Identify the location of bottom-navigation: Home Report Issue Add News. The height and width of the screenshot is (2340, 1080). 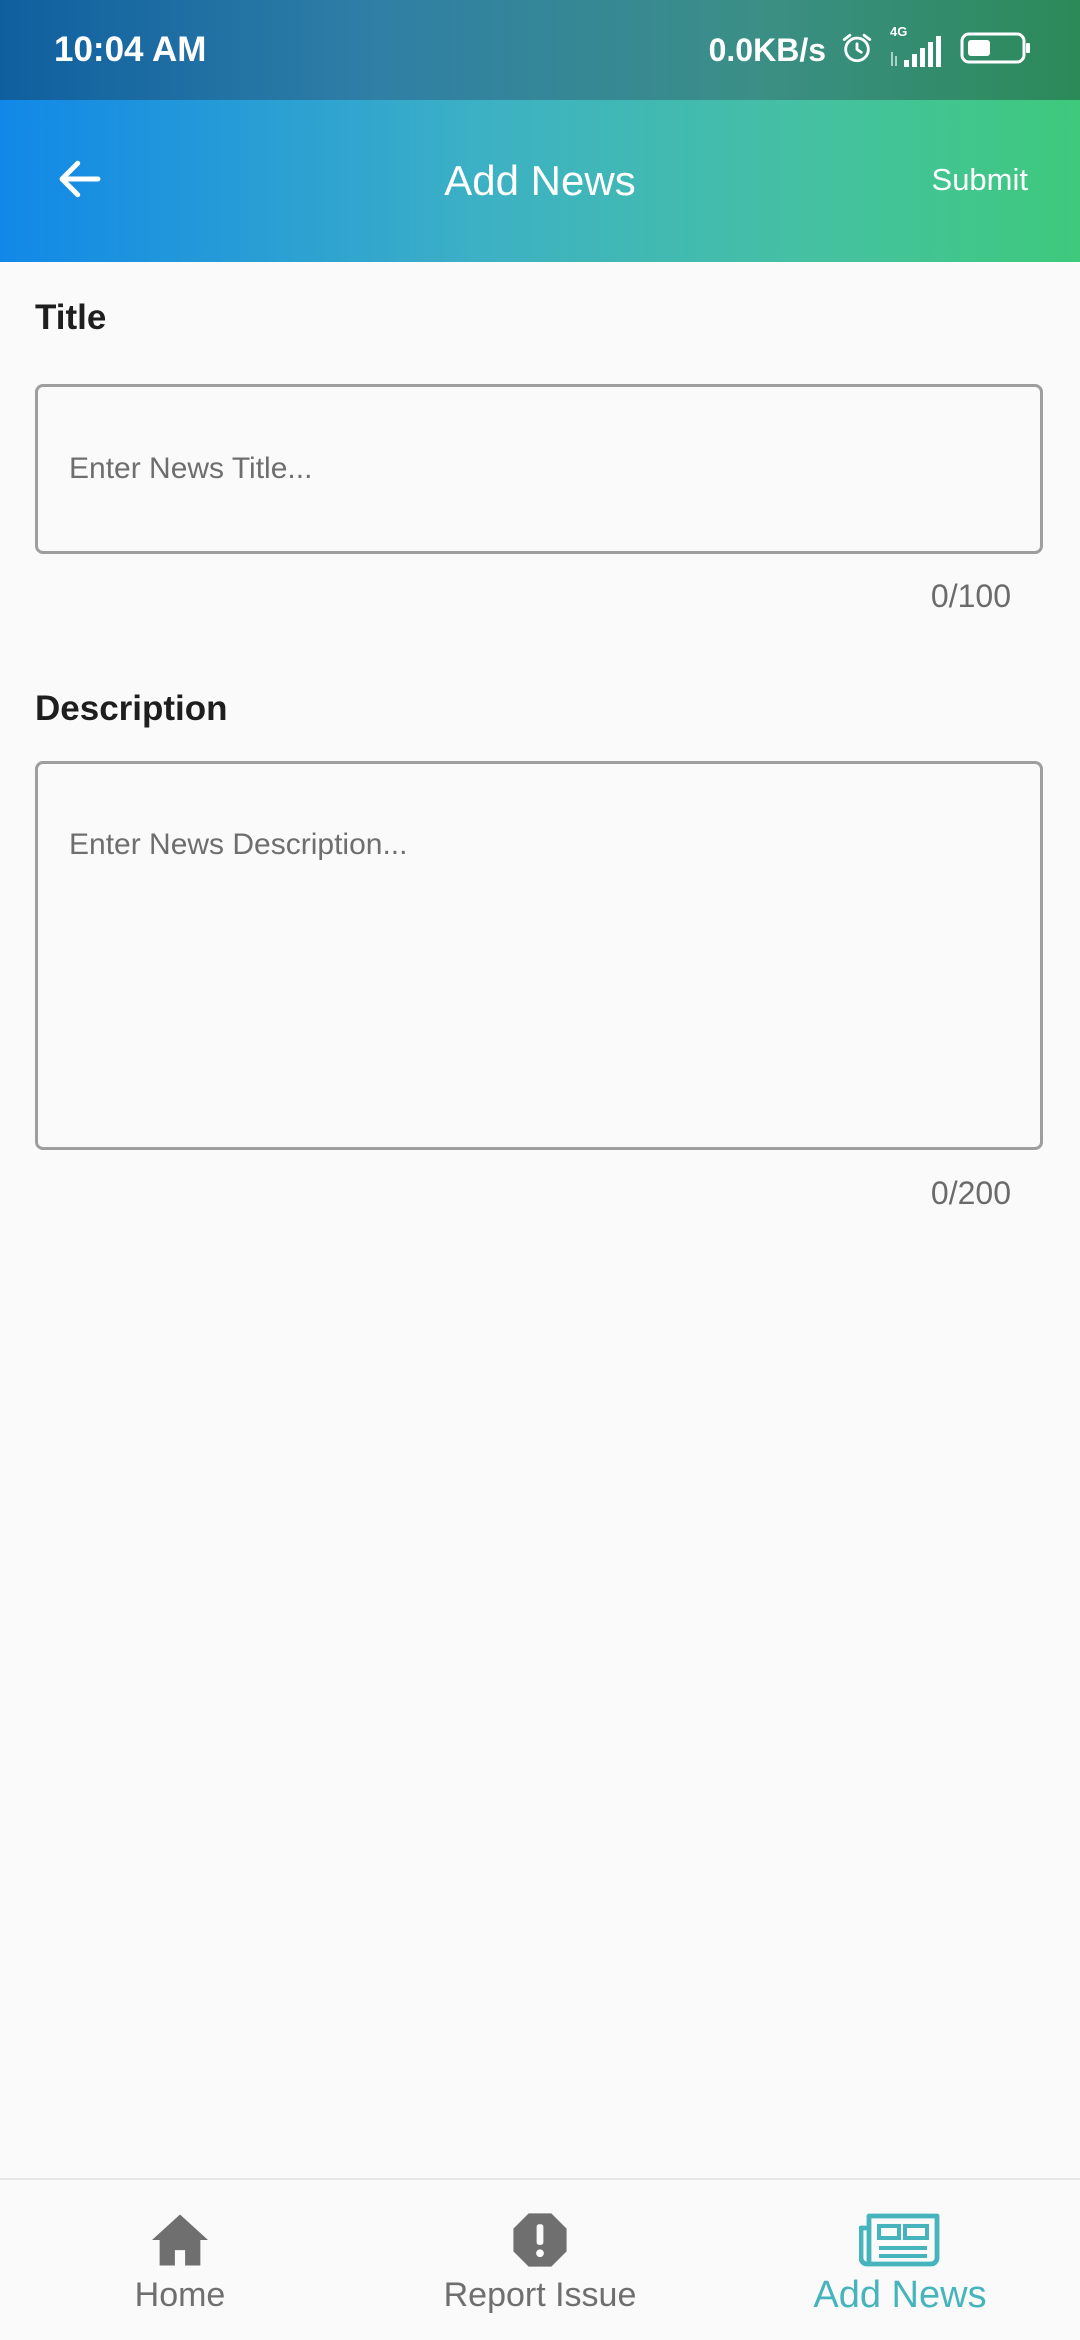
(540, 2259).